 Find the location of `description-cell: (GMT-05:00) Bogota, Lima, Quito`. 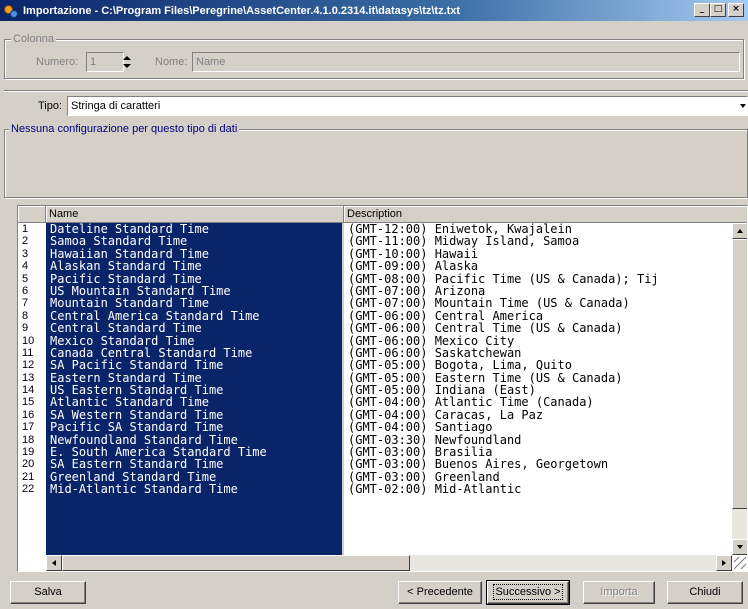

description-cell: (GMT-05:00) Bogota, Lima, Quito is located at coordinates (538, 365).